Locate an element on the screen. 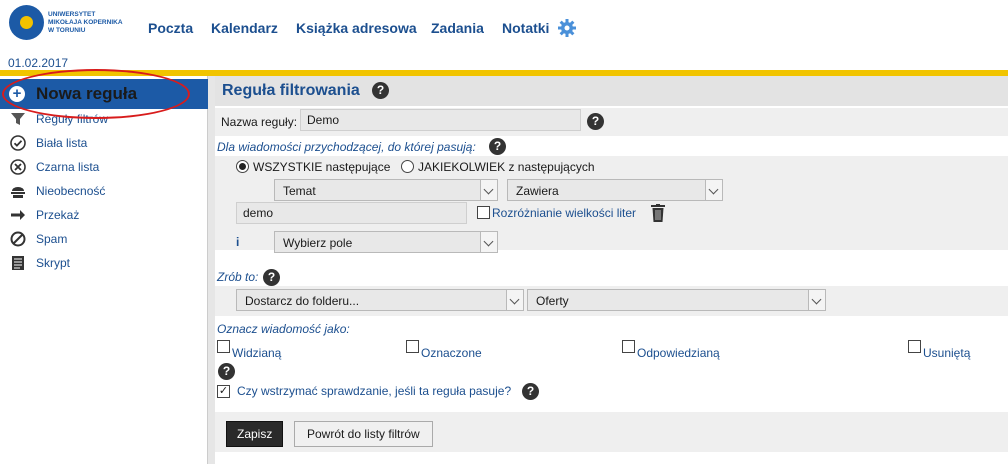  prohibited-icon is located at coordinates (18, 239).